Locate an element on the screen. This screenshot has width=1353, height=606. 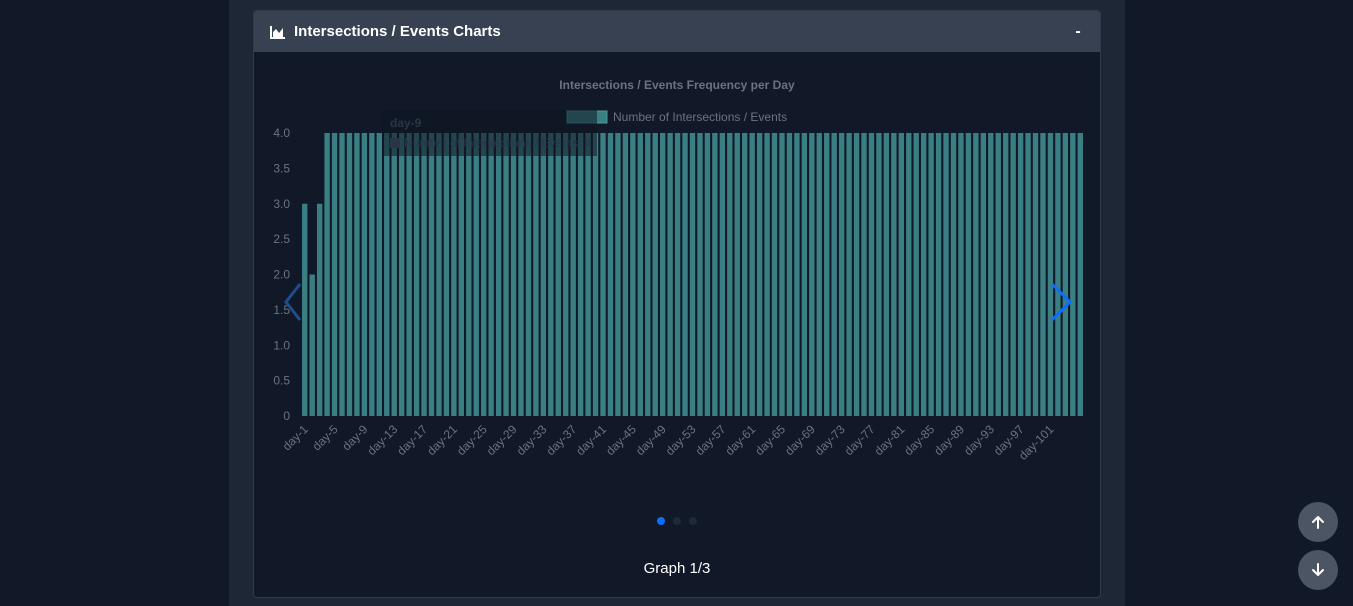
x-tick-label: day-21 is located at coordinates (442, 440).